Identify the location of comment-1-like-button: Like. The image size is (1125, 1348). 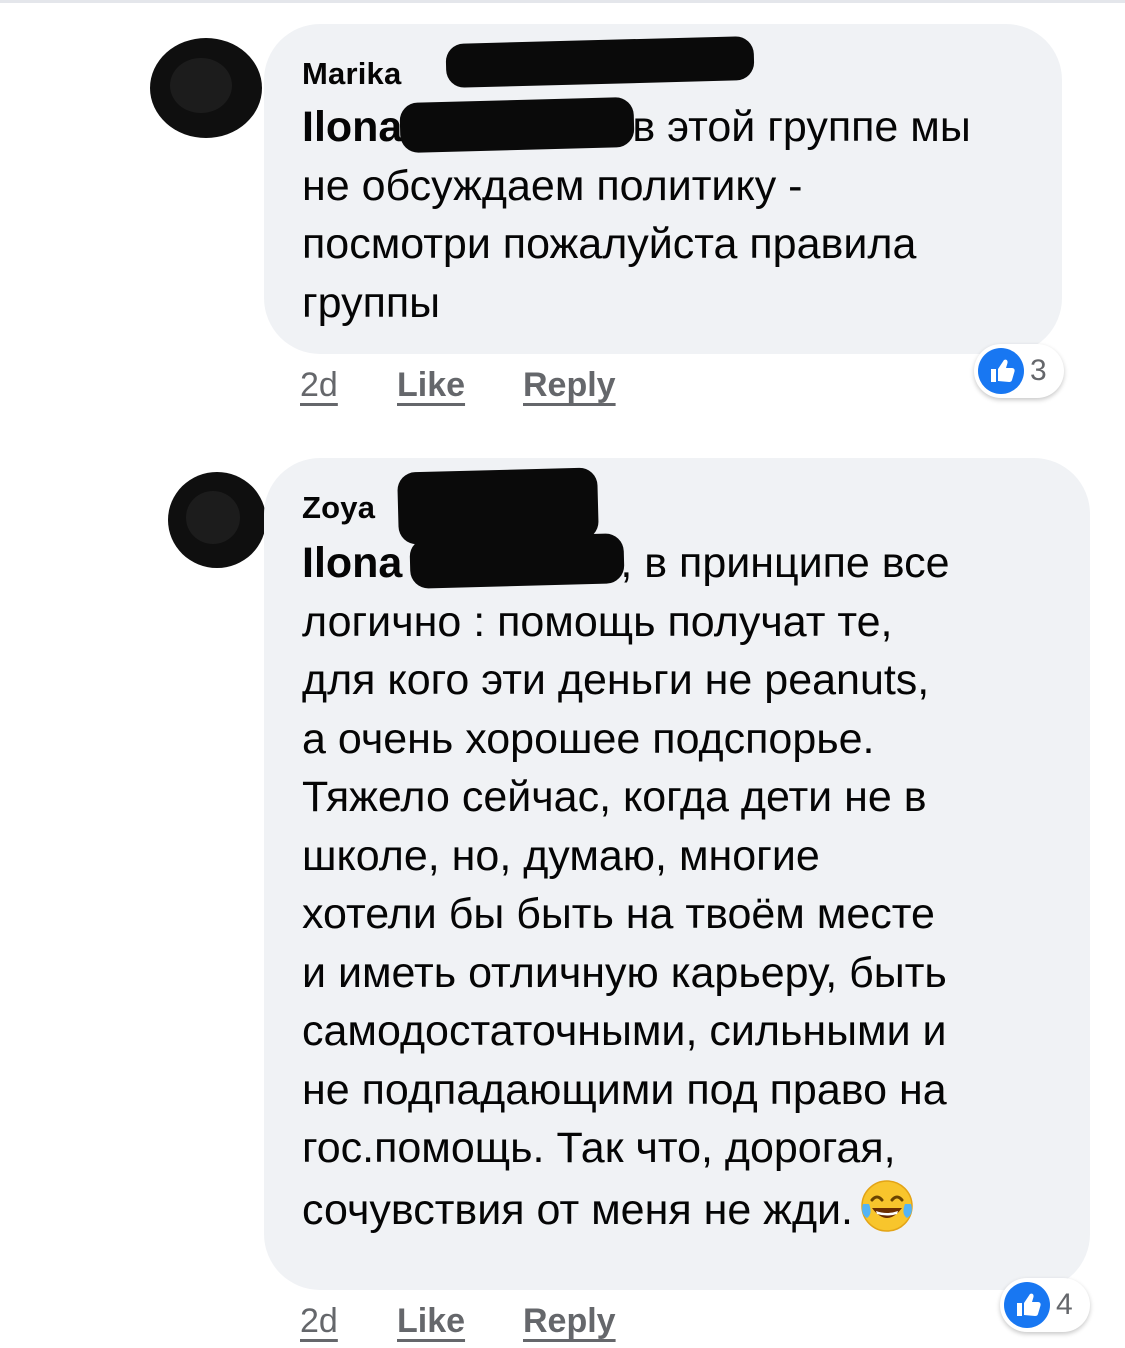
(431, 385).